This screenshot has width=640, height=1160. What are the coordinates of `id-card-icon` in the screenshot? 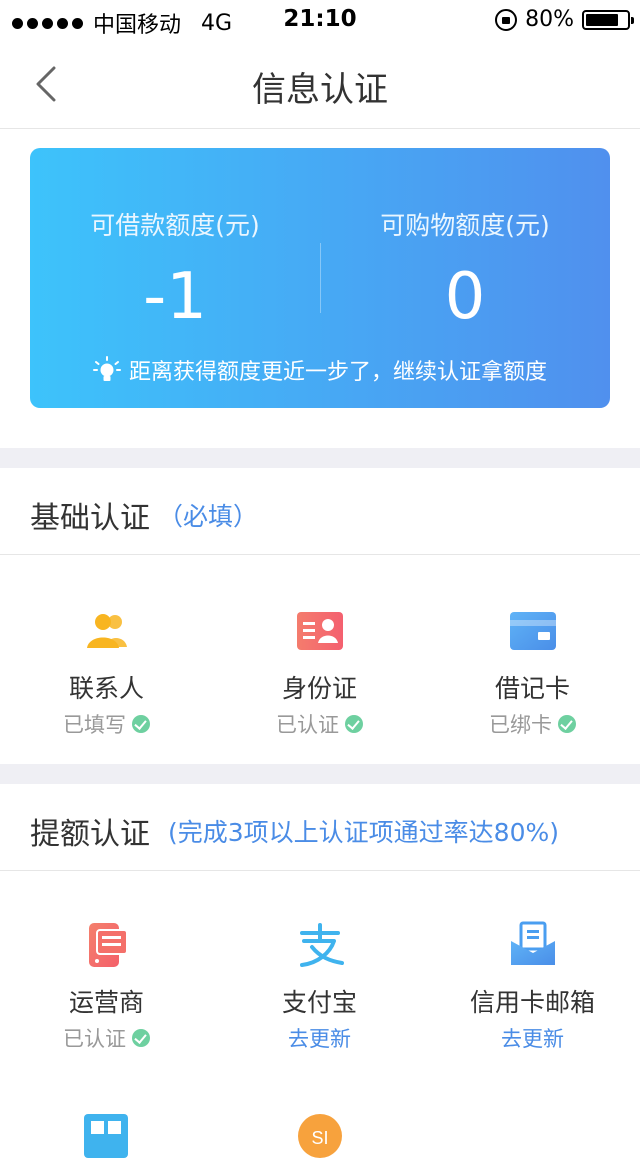 It's located at (319, 631).